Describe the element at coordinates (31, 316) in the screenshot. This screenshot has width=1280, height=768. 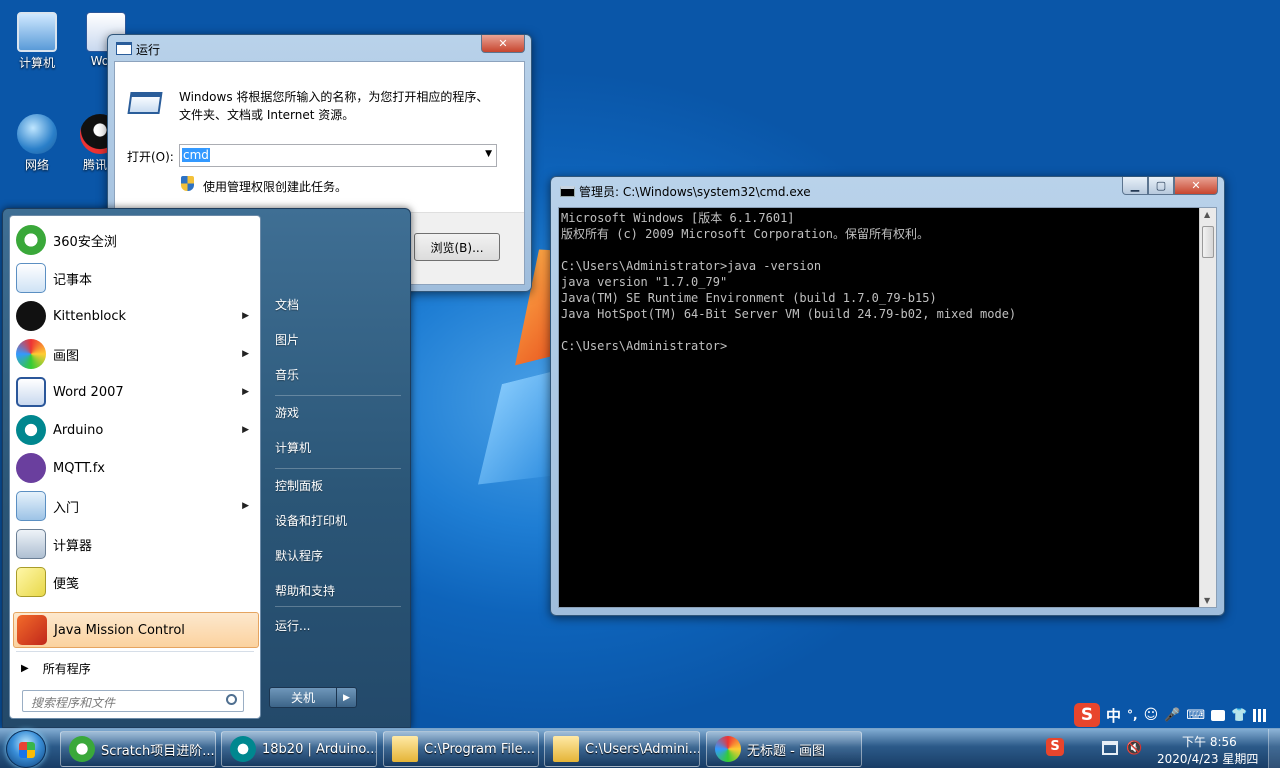
I see `kittenblock-icon` at that location.